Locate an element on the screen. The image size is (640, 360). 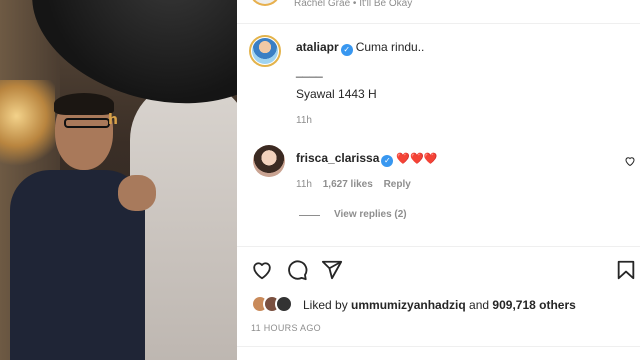
song-avatar is located at coordinates (265, 3).